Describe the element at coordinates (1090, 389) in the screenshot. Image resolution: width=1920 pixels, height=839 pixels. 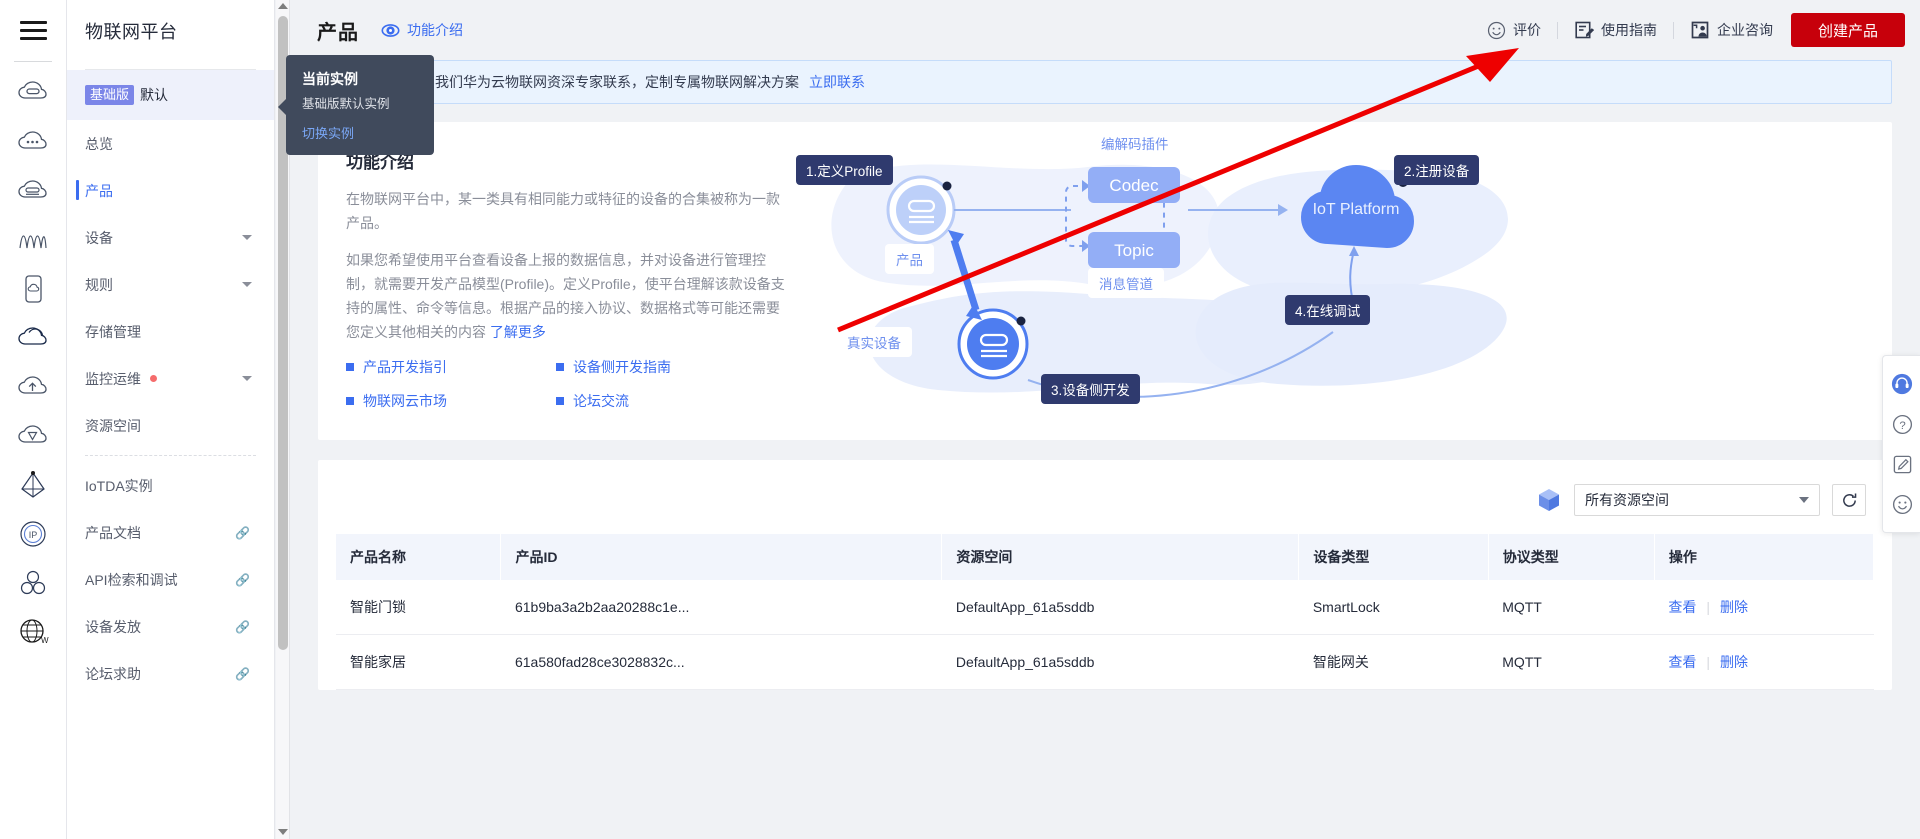
I see `diagram-step3-badge: 3.设备侧开发` at that location.